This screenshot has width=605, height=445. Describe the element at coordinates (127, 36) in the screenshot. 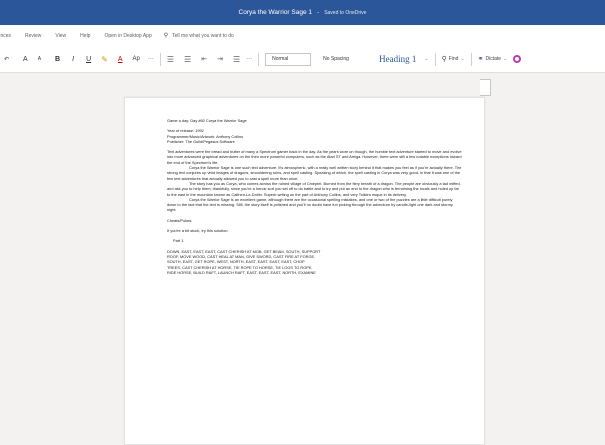

I see `menu-open-desktop: Open in Desktop App` at that location.